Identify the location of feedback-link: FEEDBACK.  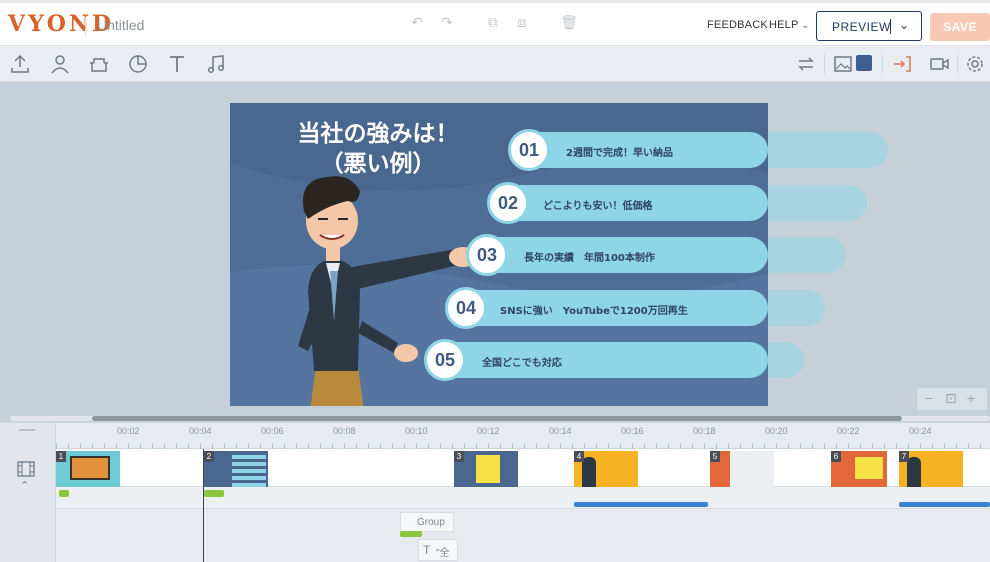
(737, 25).